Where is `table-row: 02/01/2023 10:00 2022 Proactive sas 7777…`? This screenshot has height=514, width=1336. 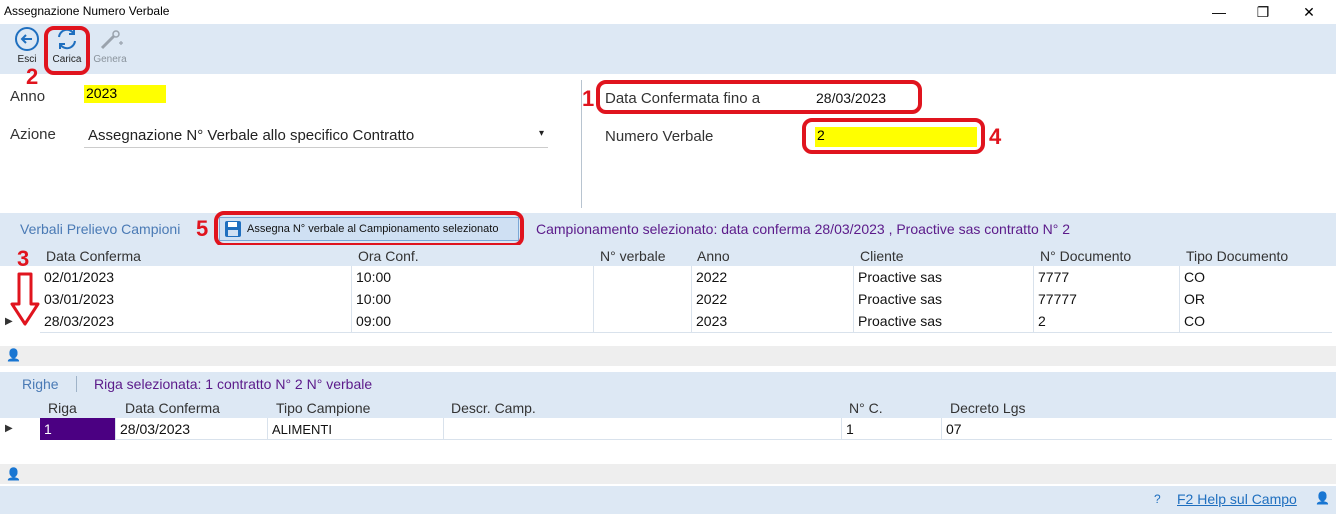
table-row: 02/01/2023 10:00 2022 Proactive sas 7777… is located at coordinates (686, 277).